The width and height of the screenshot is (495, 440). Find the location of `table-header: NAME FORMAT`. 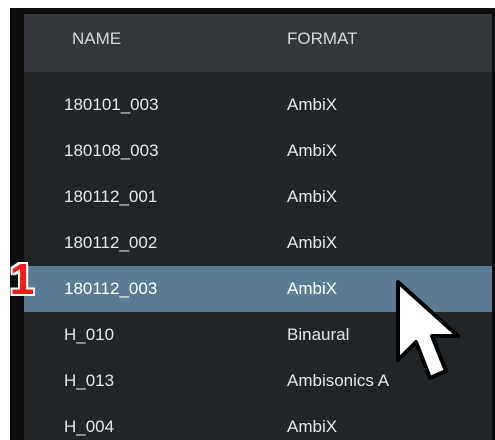

table-header: NAME FORMAT is located at coordinates (258, 43).